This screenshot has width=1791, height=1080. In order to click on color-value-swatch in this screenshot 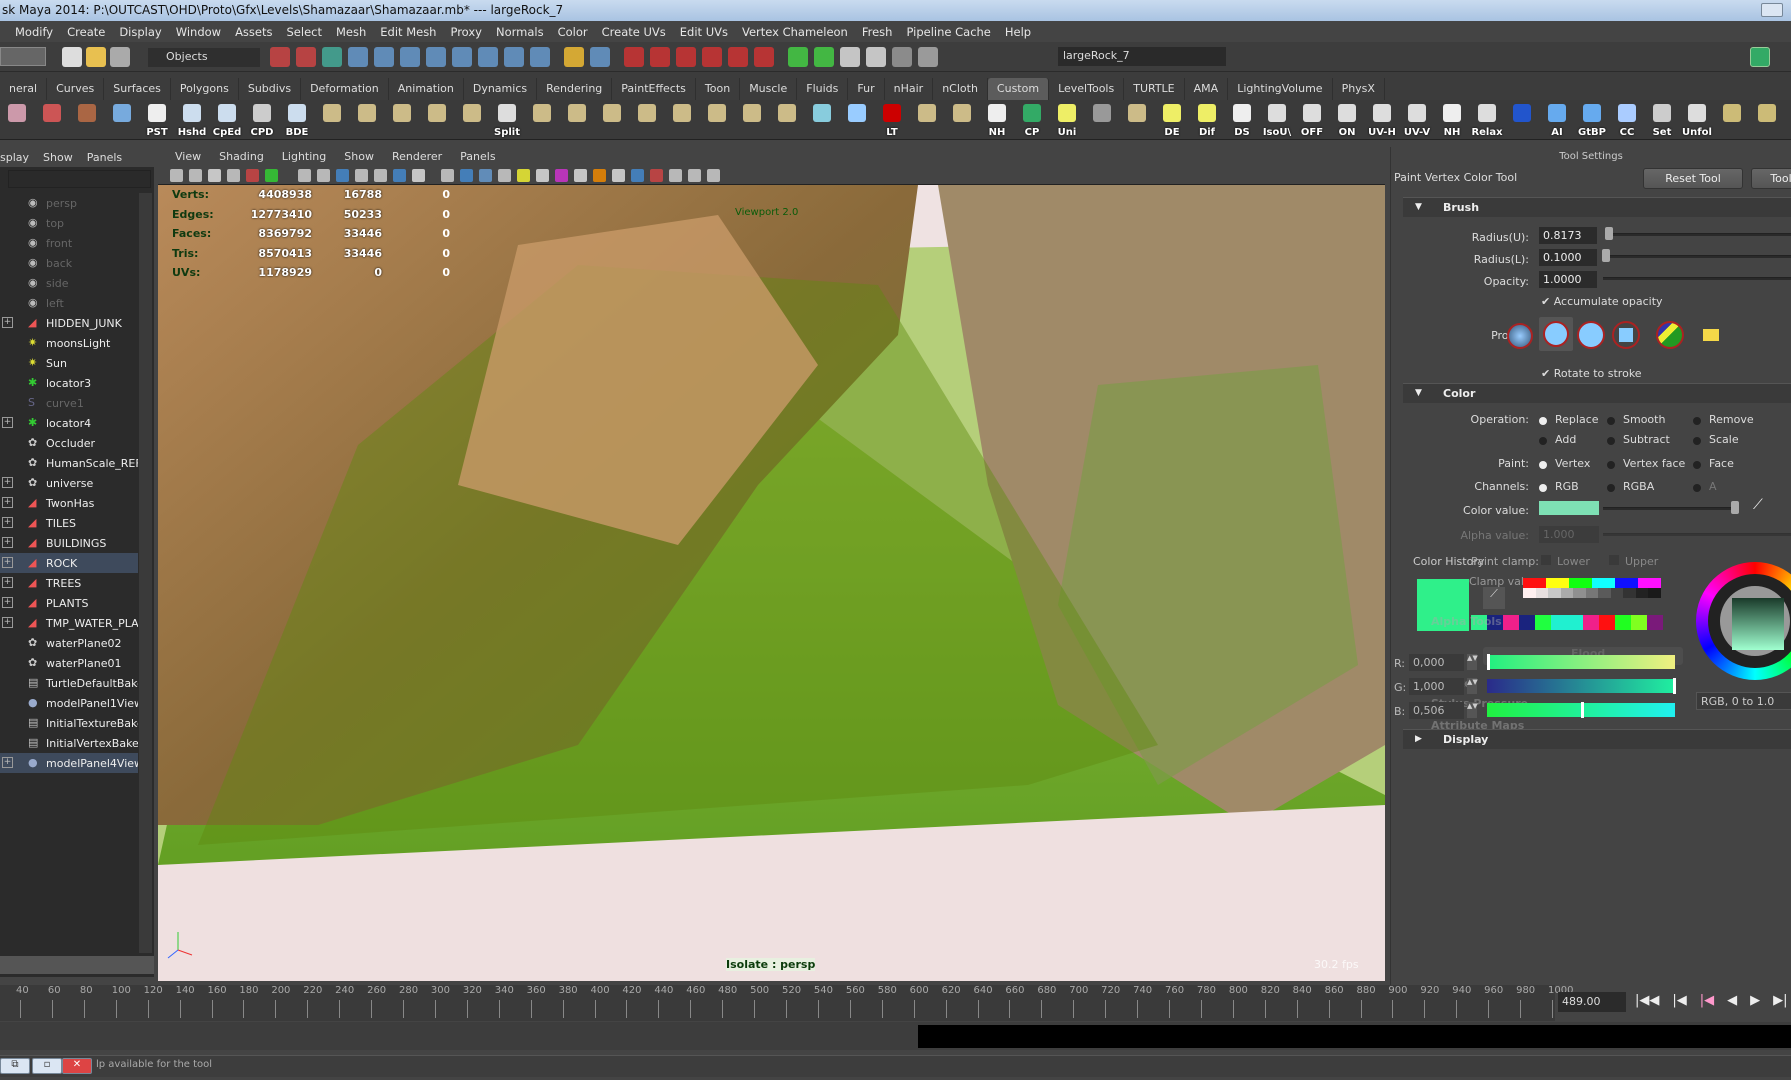, I will do `click(1569, 508)`.